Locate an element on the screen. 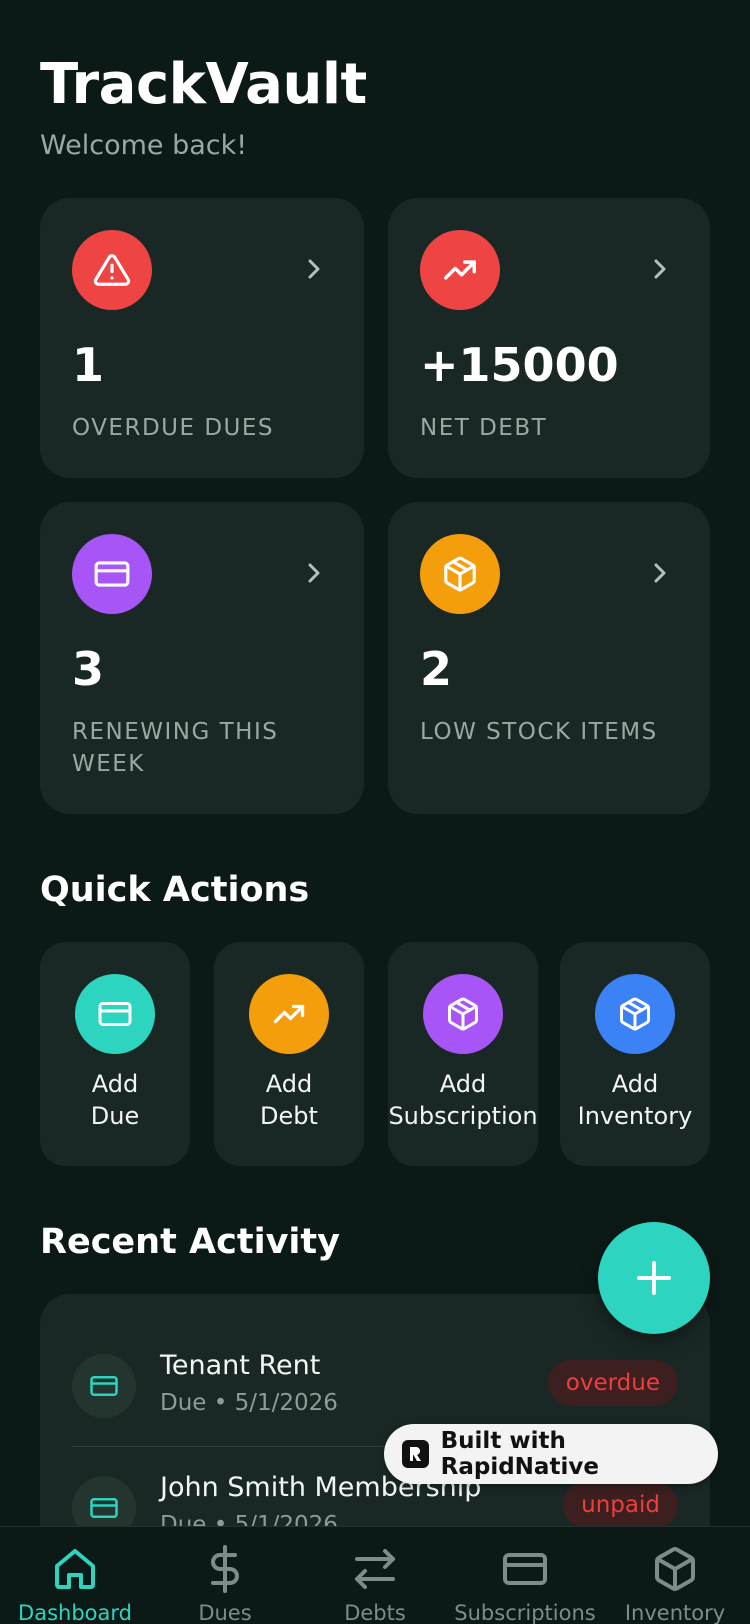  quick-action-label: Add Inventory is located at coordinates (635, 1100).